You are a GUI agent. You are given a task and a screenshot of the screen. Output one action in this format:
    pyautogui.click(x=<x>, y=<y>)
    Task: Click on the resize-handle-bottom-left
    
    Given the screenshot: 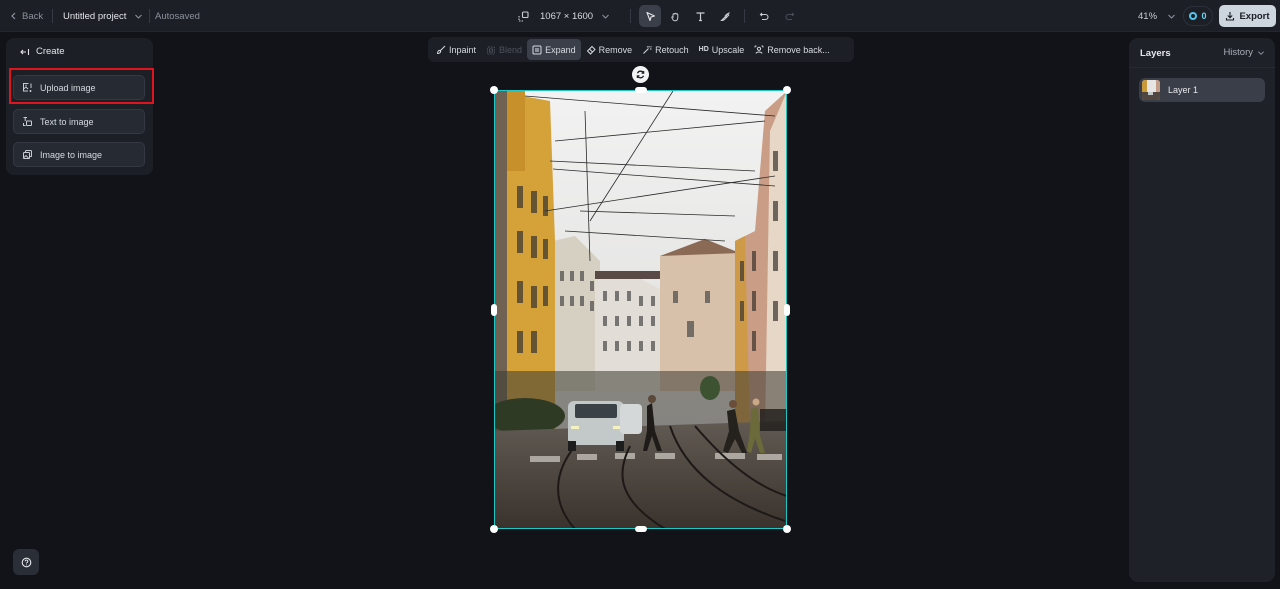 What is the action you would take?
    pyautogui.click(x=494, y=529)
    